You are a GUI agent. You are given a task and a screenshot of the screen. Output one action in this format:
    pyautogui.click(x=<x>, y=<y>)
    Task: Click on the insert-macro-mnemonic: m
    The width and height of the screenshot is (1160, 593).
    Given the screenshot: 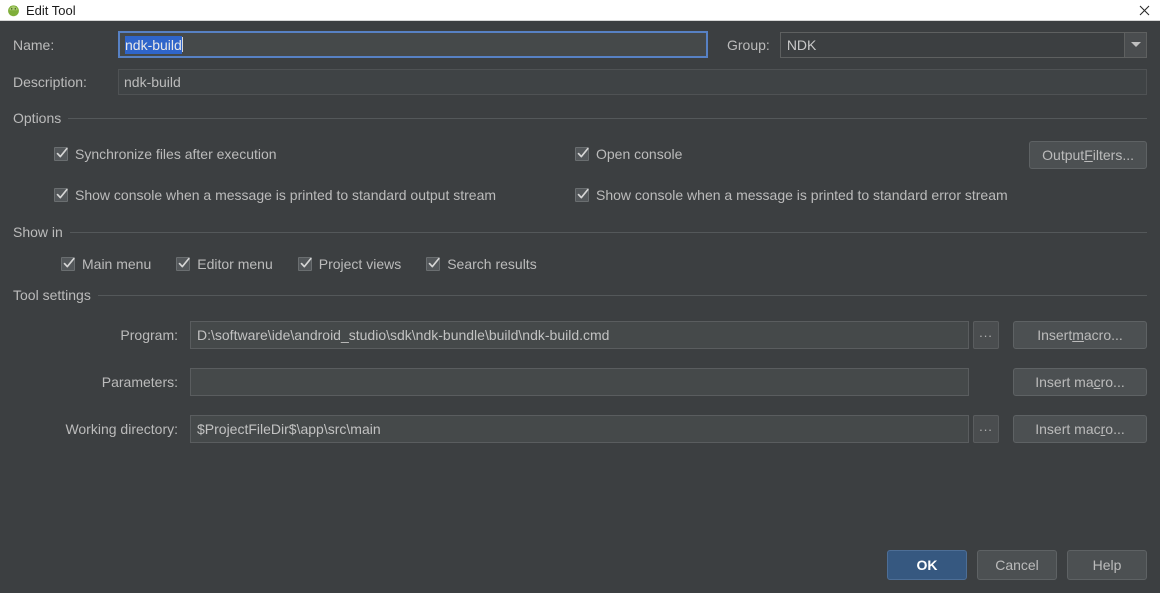 What is the action you would take?
    pyautogui.click(x=1078, y=335)
    